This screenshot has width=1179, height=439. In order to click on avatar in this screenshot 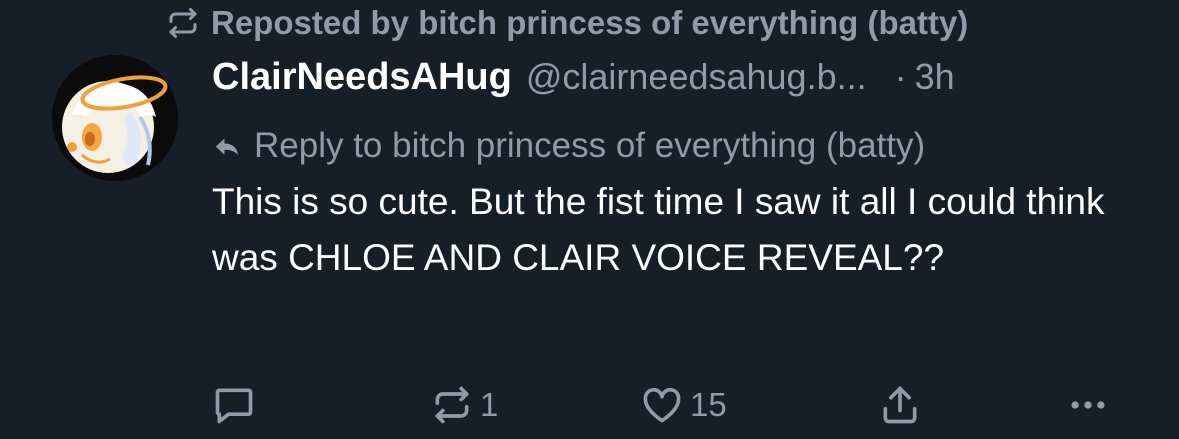, I will do `click(115, 118)`.